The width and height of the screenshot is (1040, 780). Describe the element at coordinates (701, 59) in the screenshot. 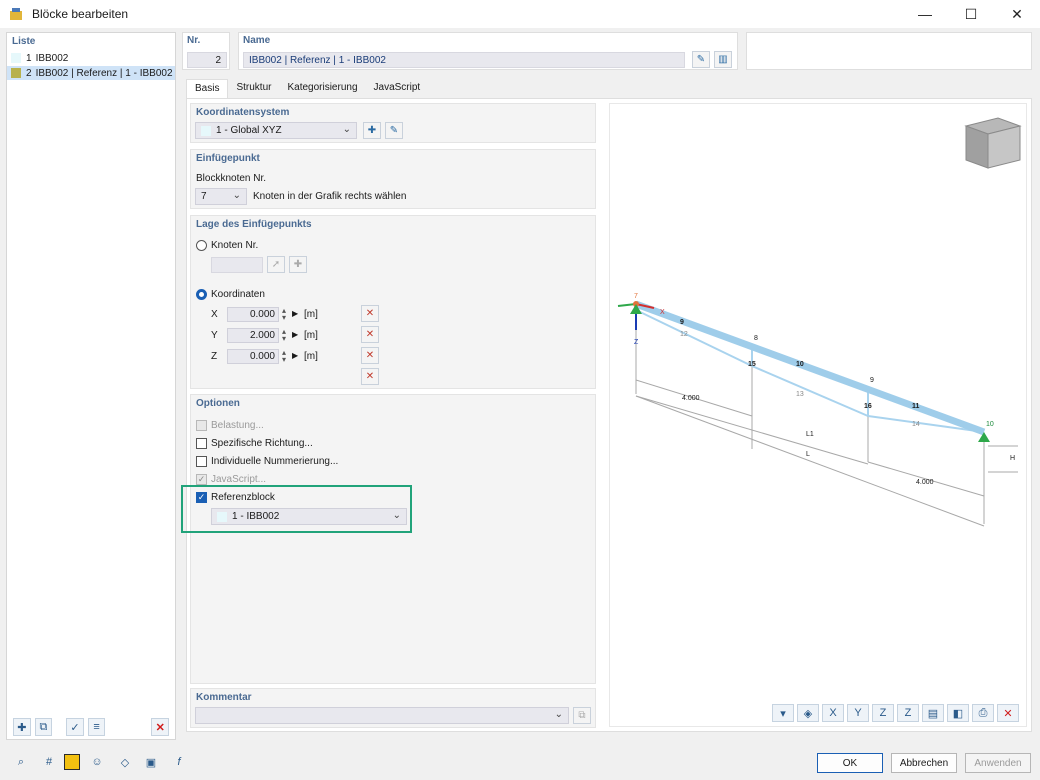

I see `edit-name-icon: ✎` at that location.